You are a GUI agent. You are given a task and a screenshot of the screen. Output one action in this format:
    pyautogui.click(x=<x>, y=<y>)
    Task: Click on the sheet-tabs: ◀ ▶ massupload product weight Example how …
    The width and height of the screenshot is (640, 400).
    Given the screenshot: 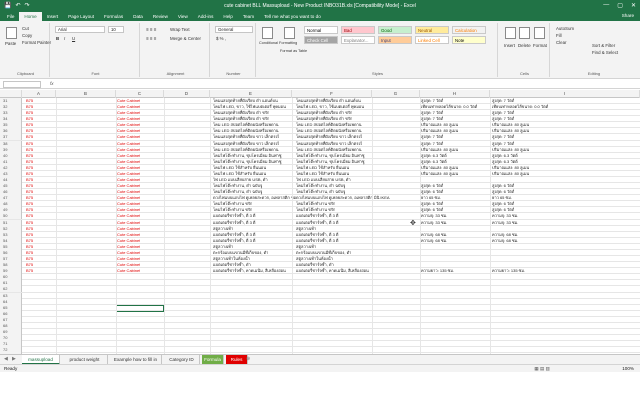 What is the action you would take?
    pyautogui.click(x=320, y=359)
    